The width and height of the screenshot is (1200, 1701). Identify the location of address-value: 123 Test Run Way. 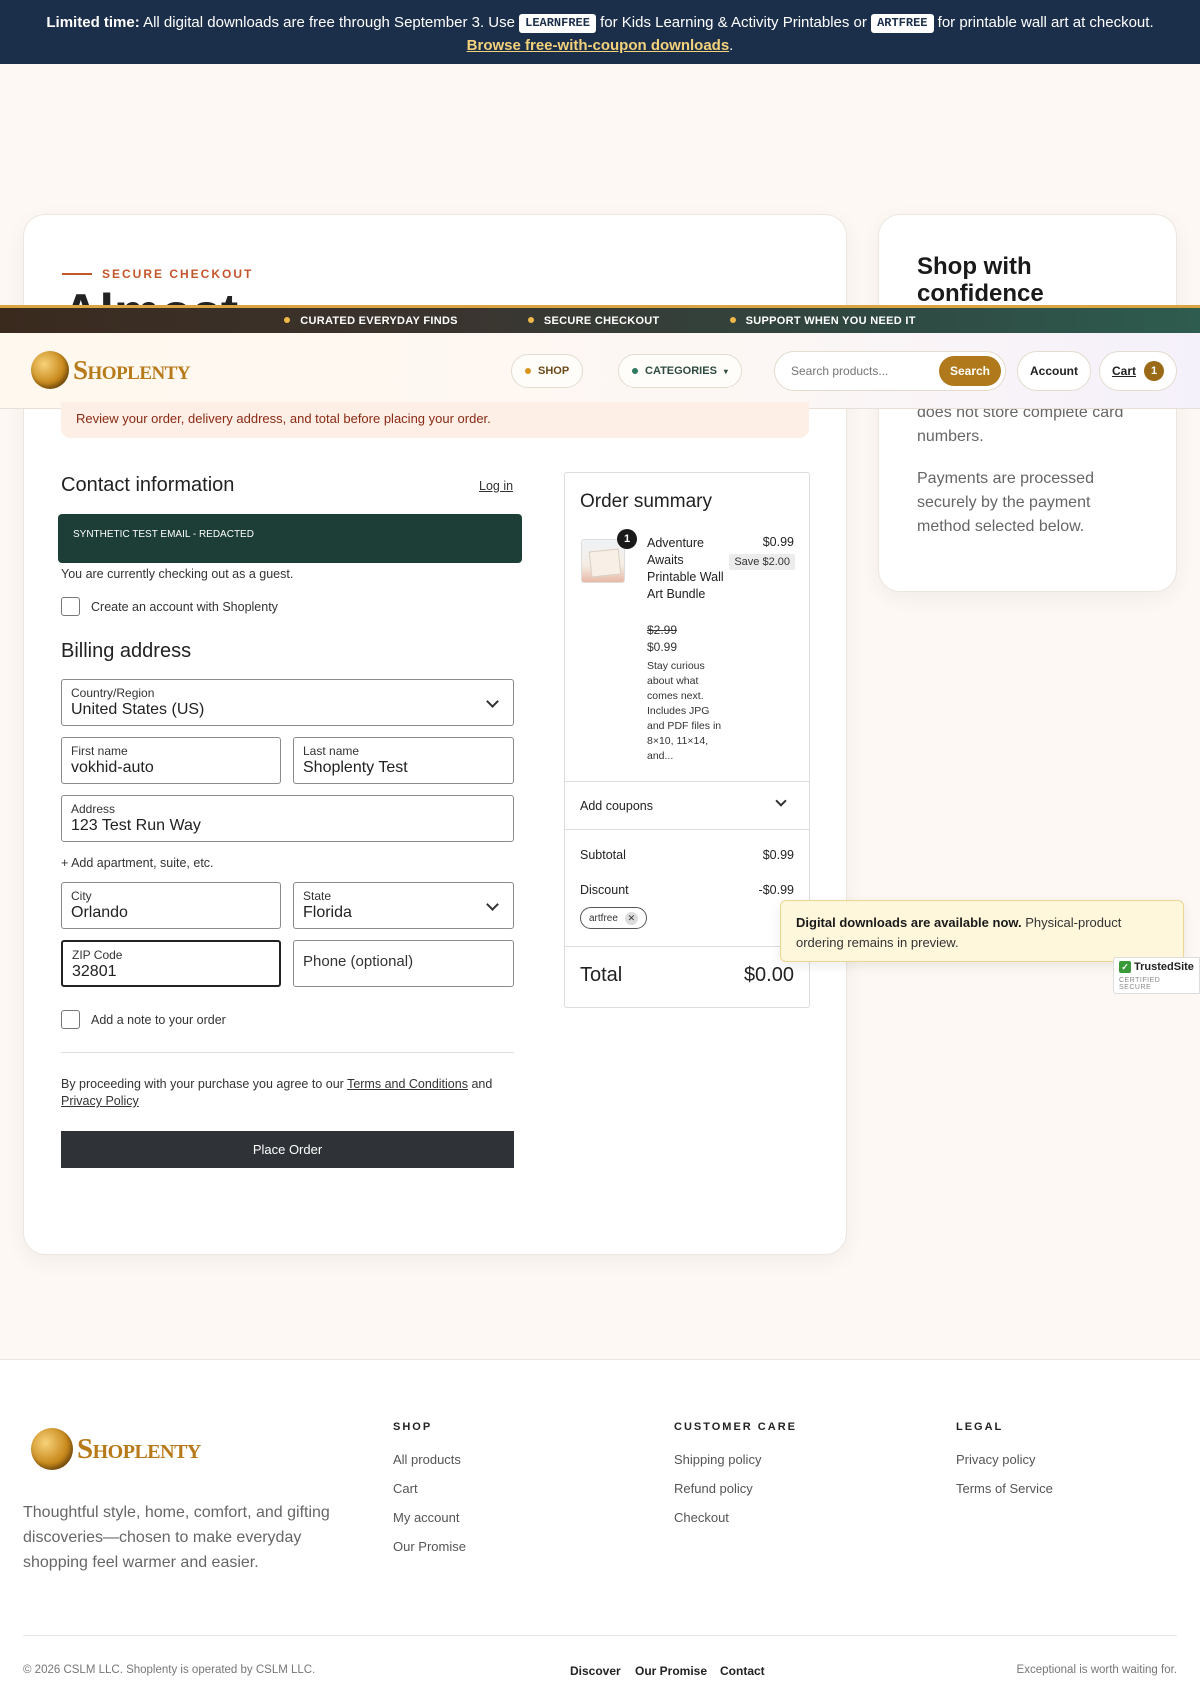
(136, 825).